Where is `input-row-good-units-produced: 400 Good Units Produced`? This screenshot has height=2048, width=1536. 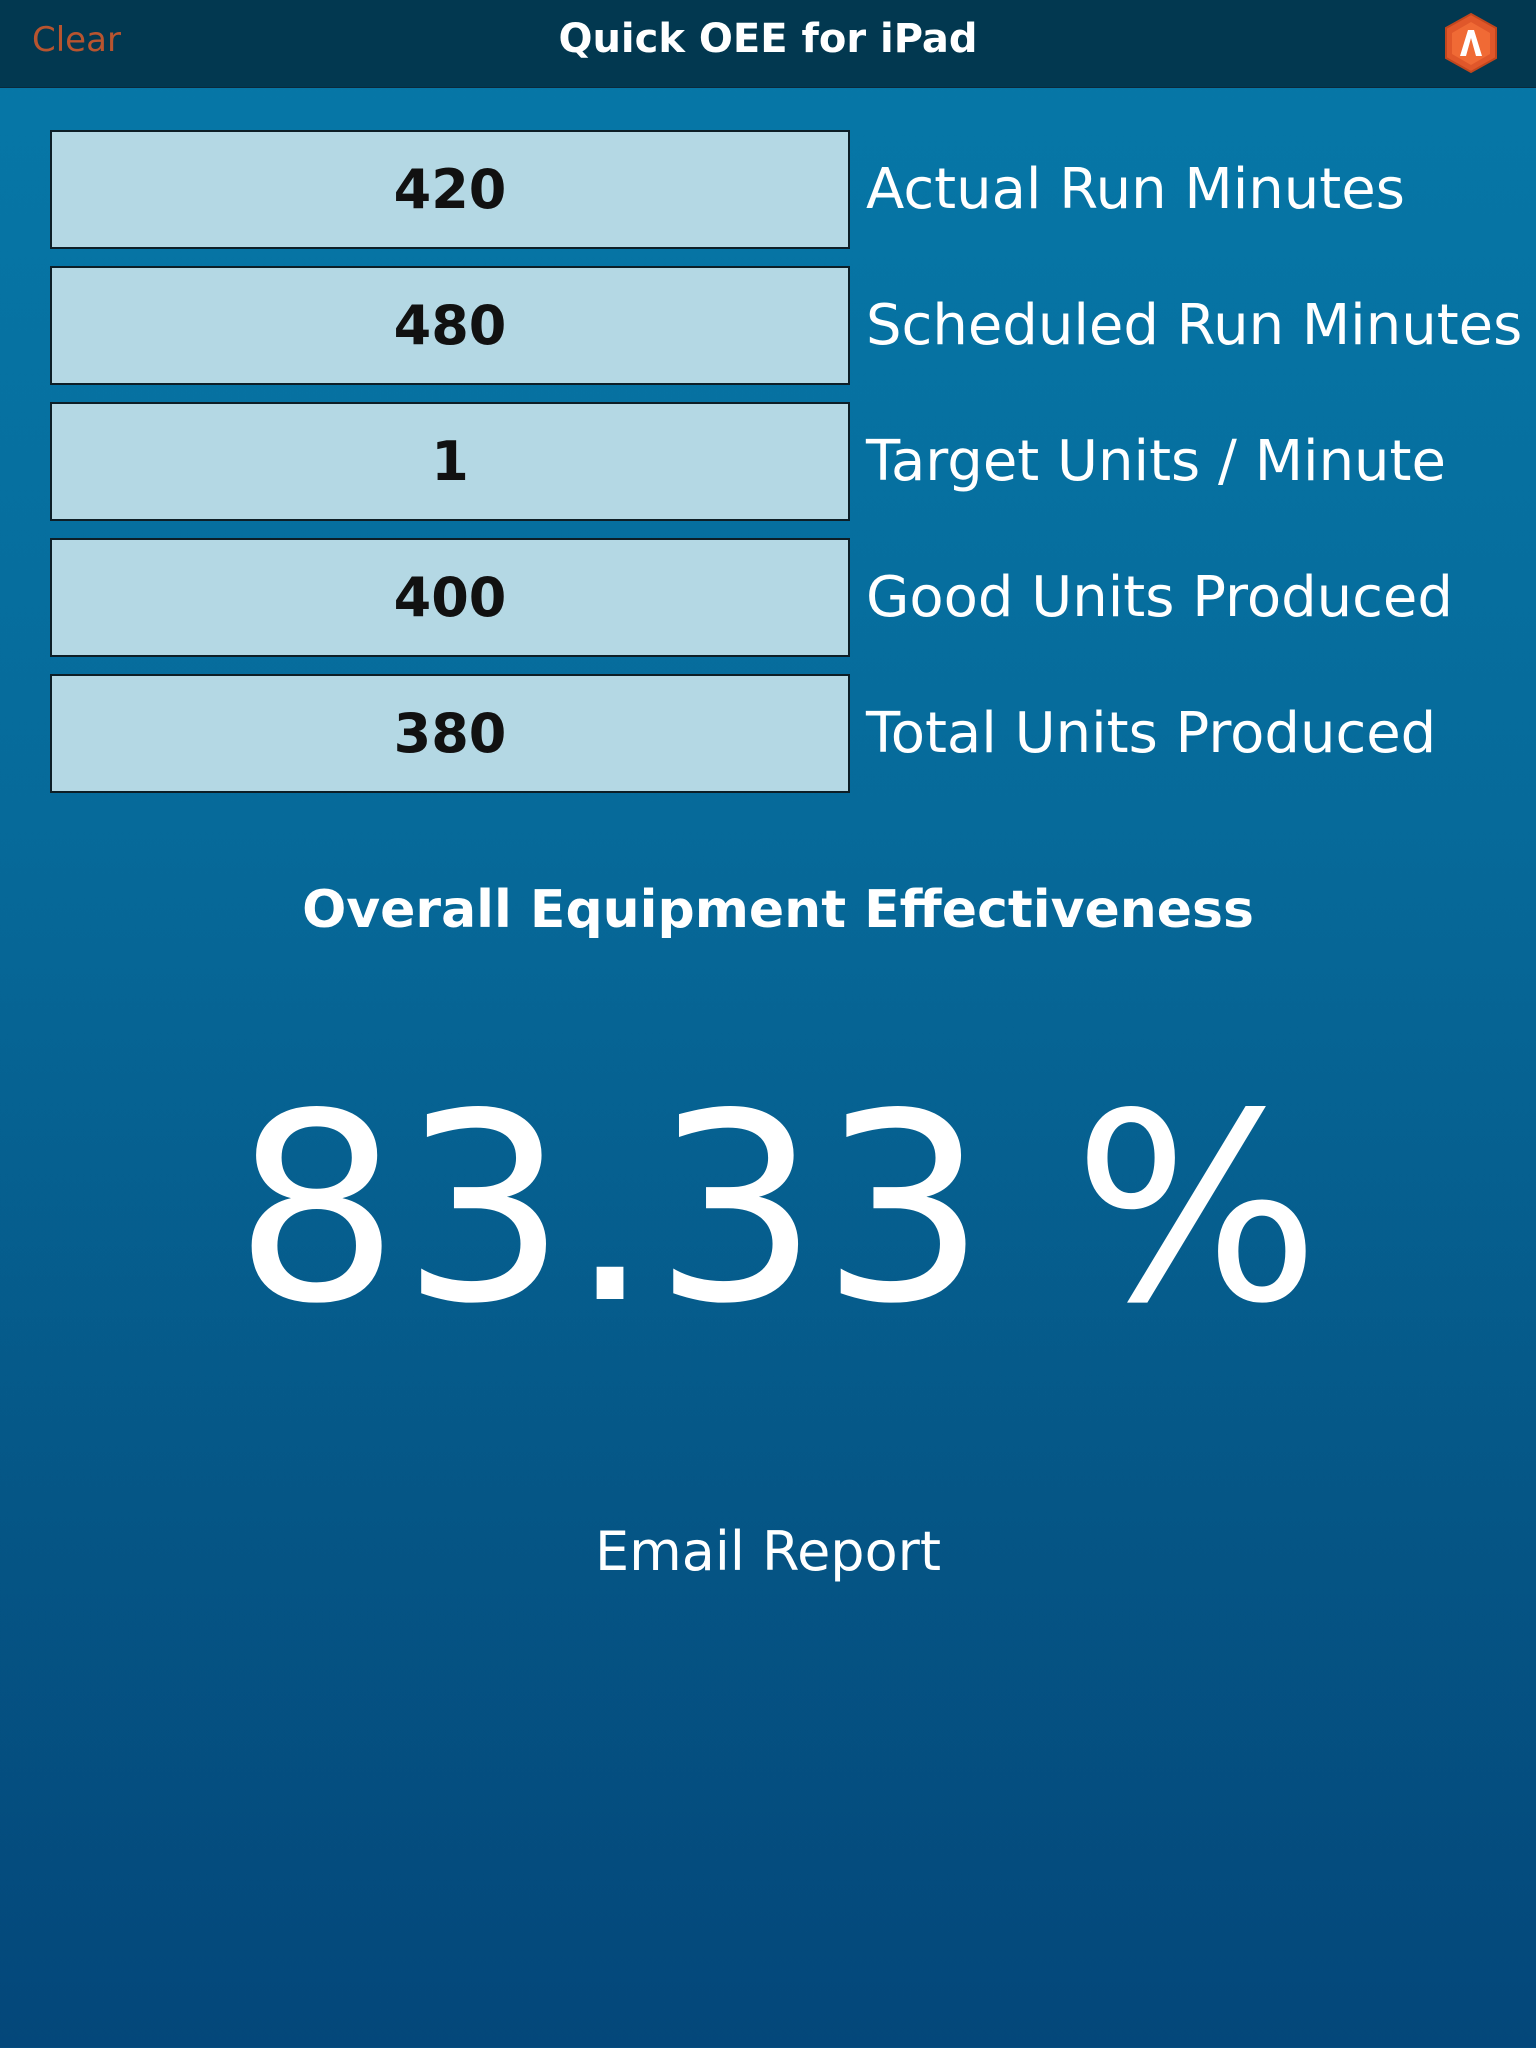 input-row-good-units-produced: 400 Good Units Produced is located at coordinates (770, 597).